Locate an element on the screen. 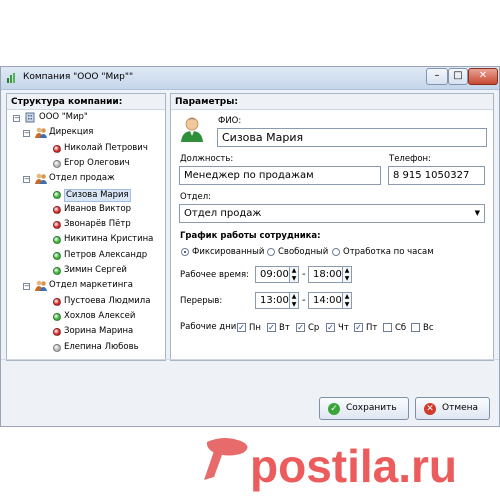 The width and height of the screenshot is (500, 500). postila-watermark: postila.ru is located at coordinates (330, 465).